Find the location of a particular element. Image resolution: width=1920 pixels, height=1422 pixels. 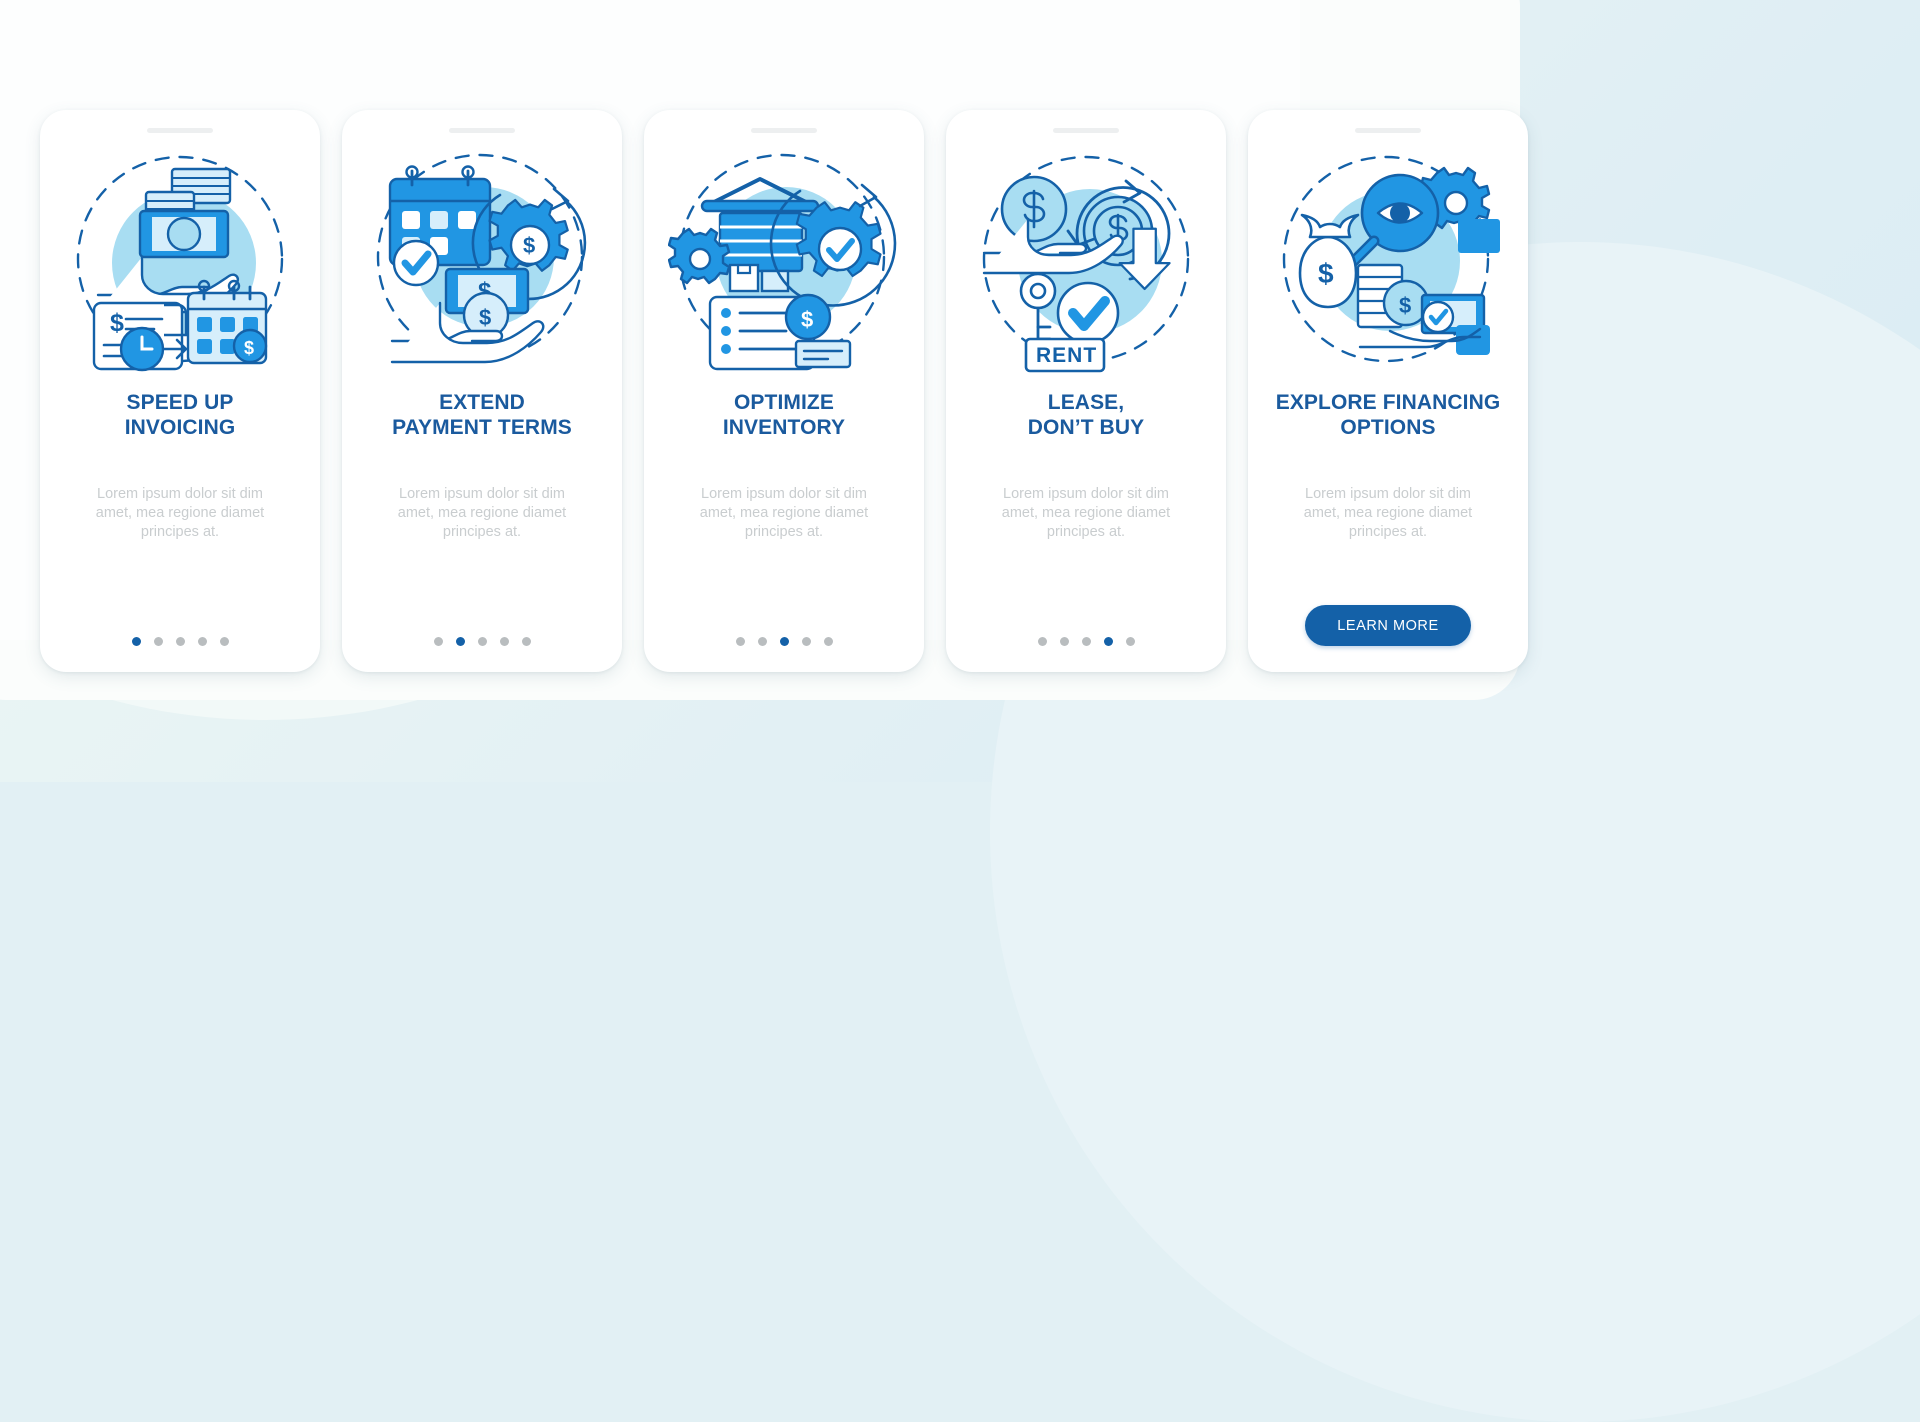

warehouse-gear-checkmark-checklist-icon: $ is located at coordinates (782, 262).